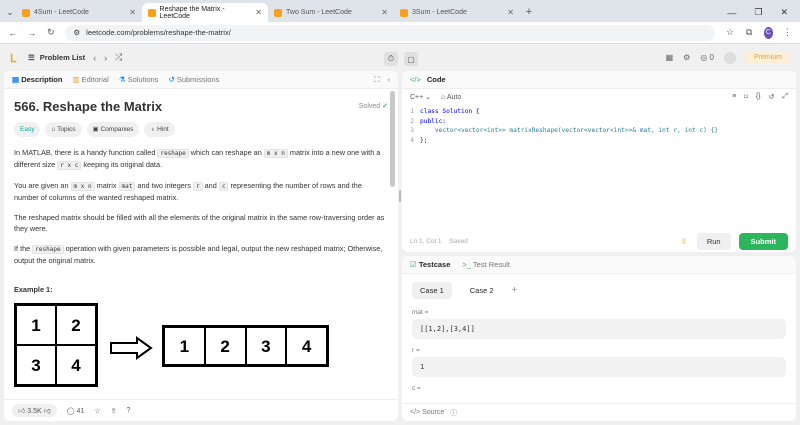 The height and width of the screenshot is (425, 800). I want to click on maximize-icon: ❐, so click(758, 12).